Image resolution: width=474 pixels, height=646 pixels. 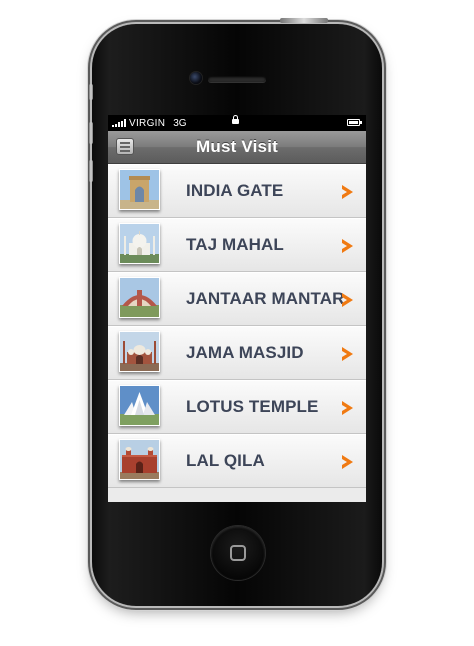 What do you see at coordinates (304, 20) in the screenshot?
I see `power-button` at bounding box center [304, 20].